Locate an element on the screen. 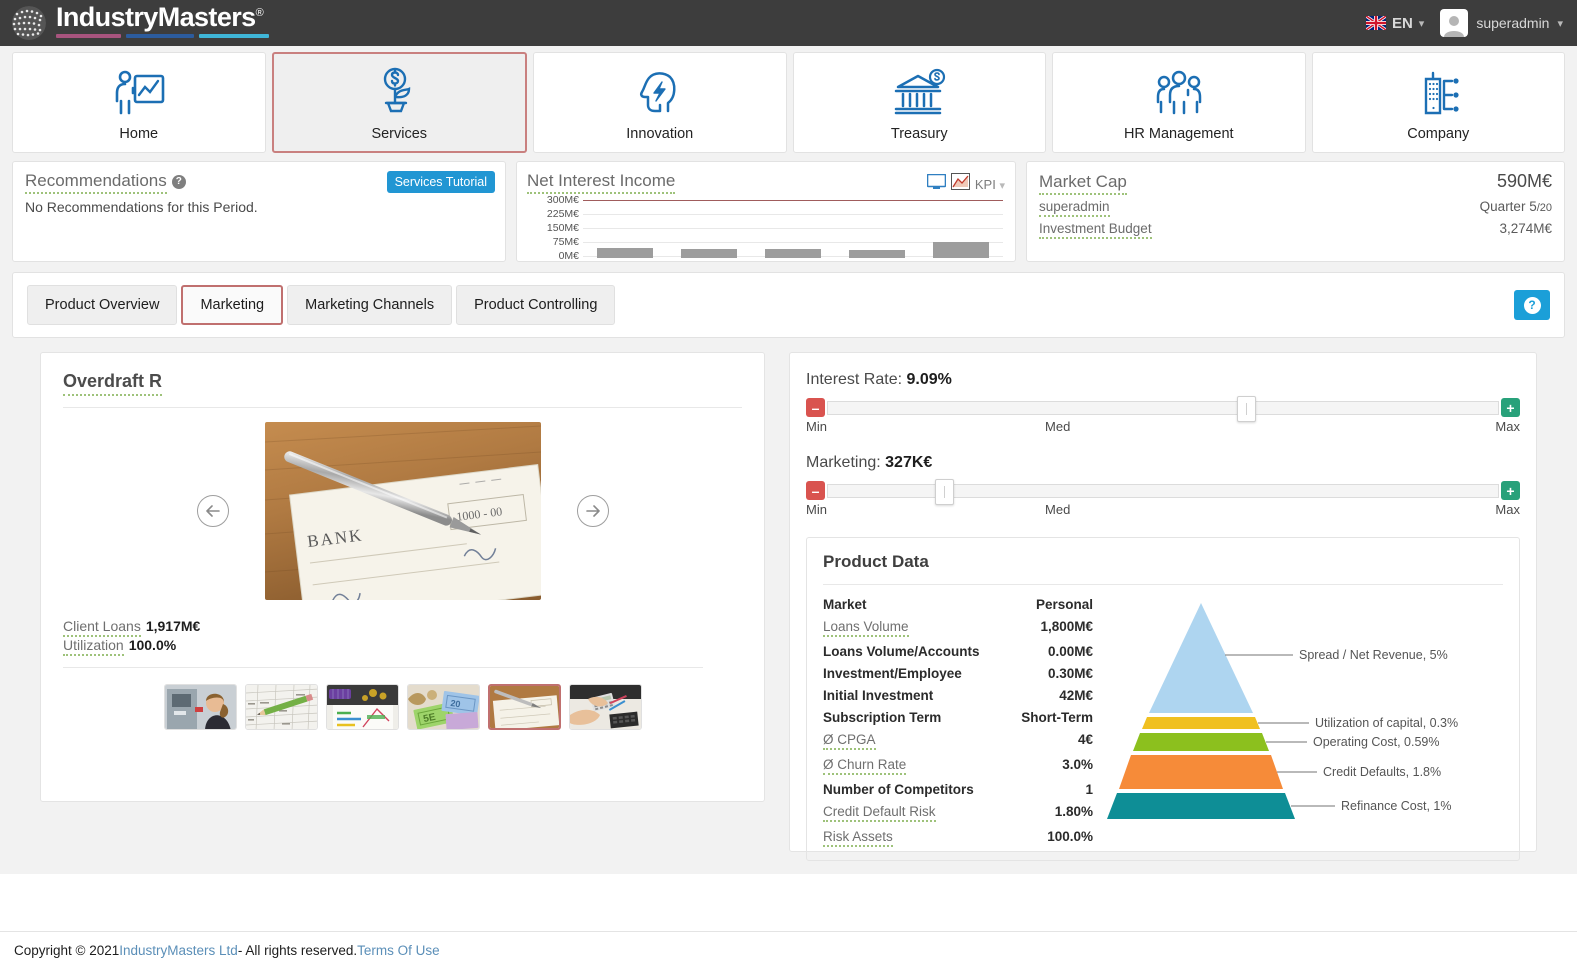 This screenshot has height=969, width=1577. pd-key-market: Market is located at coordinates (845, 604).